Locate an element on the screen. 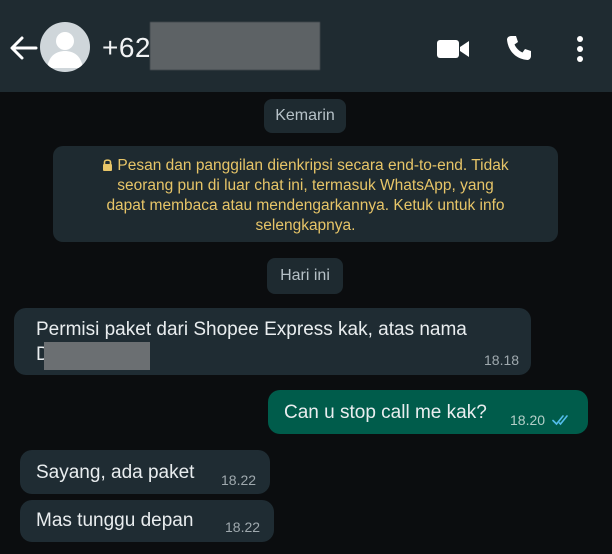 The height and width of the screenshot is (554, 612). message-bubble-incoming: Mas tunggu depan 18.22 is located at coordinates (147, 521).